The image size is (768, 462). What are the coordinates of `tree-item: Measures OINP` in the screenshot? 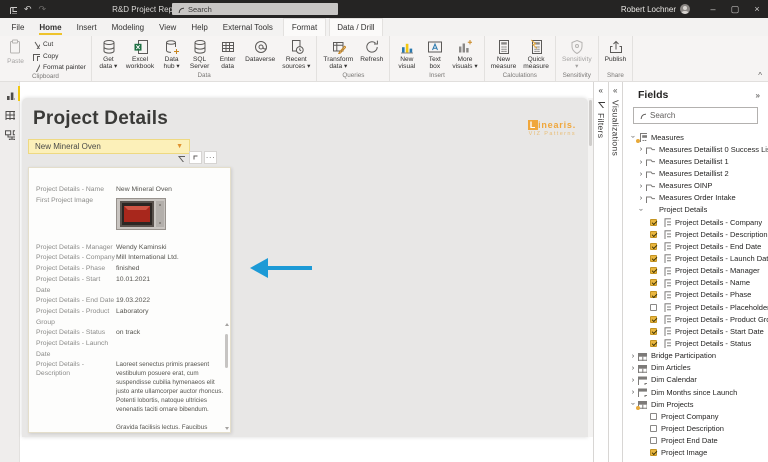 It's located at (695, 186).